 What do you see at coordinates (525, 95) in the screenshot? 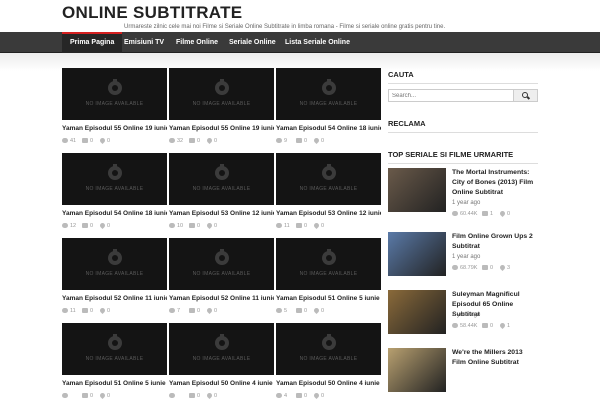
I see `search-button` at bounding box center [525, 95].